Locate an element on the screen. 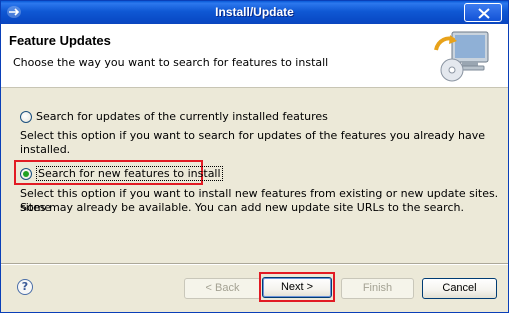 The image size is (509, 313). title-bar: Install/Update is located at coordinates (254, 12).